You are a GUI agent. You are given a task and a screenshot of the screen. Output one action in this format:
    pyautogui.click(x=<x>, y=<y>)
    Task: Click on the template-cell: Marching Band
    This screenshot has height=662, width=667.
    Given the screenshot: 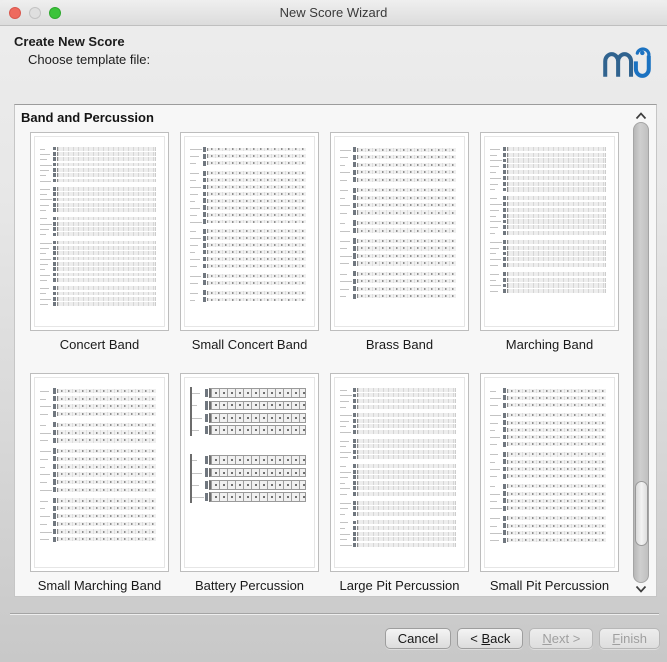 What is the action you would take?
    pyautogui.click(x=549, y=242)
    